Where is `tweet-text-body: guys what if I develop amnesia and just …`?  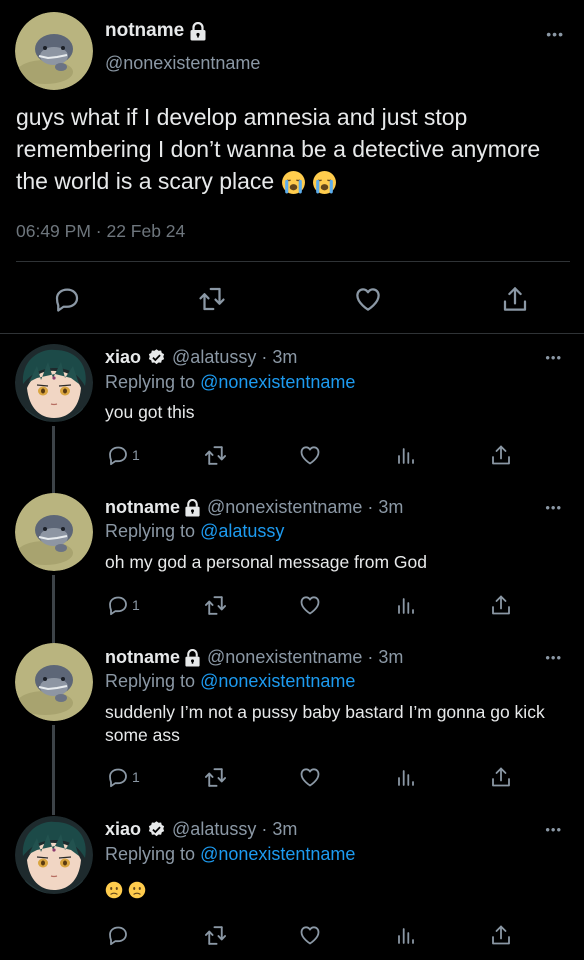 tweet-text-body: guys what if I develop amnesia and just … is located at coordinates (278, 149).